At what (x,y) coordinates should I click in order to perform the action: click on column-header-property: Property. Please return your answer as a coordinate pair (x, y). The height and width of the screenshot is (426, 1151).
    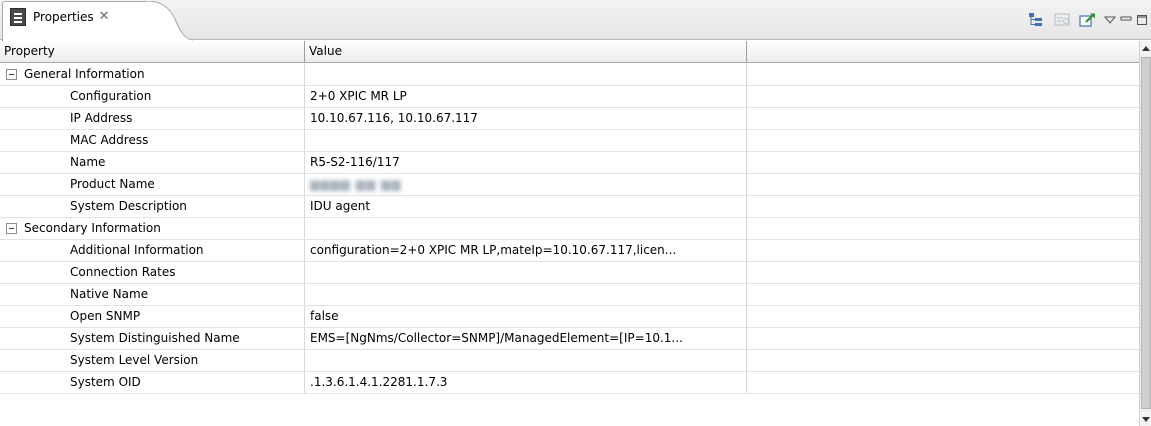
    Looking at the image, I should click on (152, 52).